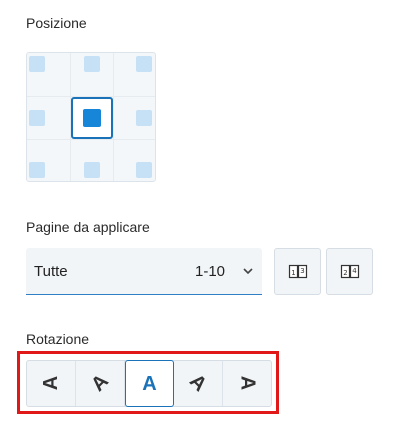  I want to click on position-title: Posizione, so click(56, 23).